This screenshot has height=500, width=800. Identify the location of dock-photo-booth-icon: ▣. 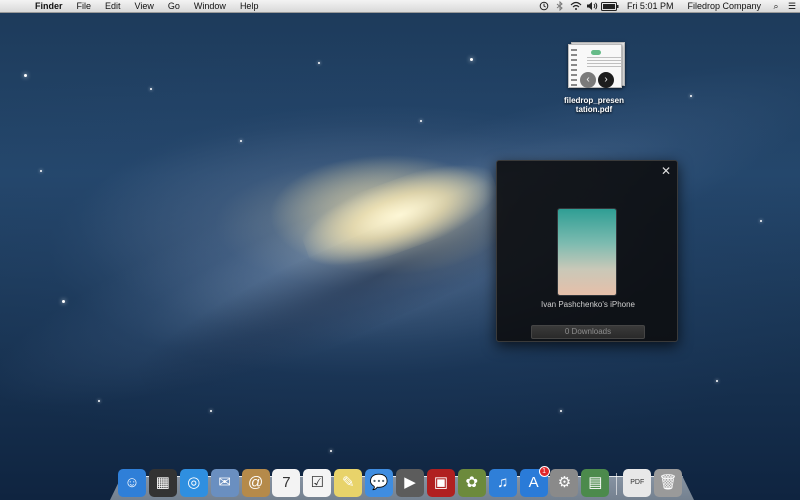
(440, 483).